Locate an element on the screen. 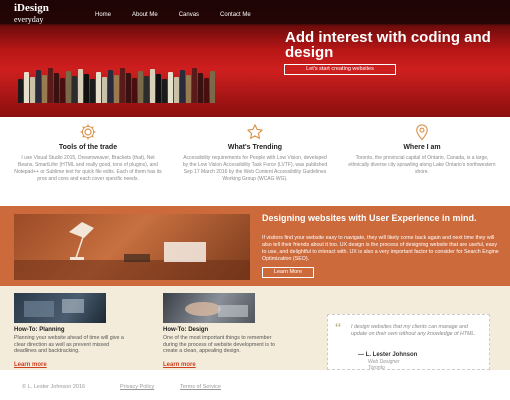 The height and width of the screenshot is (400, 510). star-icon is located at coordinates (255, 131).